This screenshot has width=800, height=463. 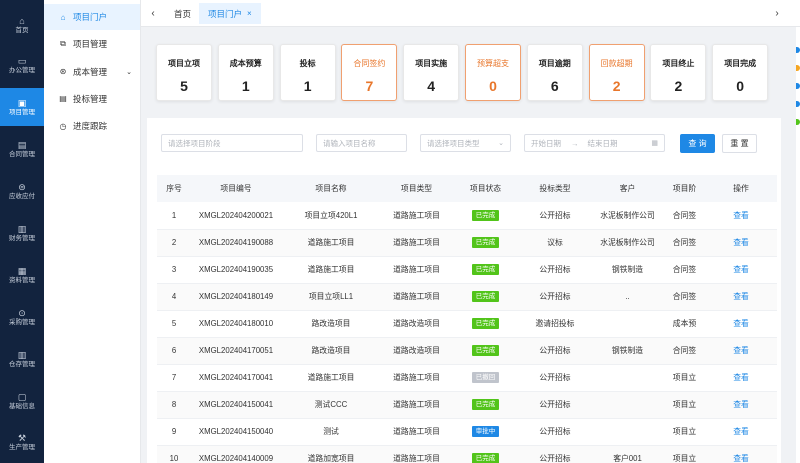 I want to click on kpi-card: 预算超支 0, so click(x=493, y=72).